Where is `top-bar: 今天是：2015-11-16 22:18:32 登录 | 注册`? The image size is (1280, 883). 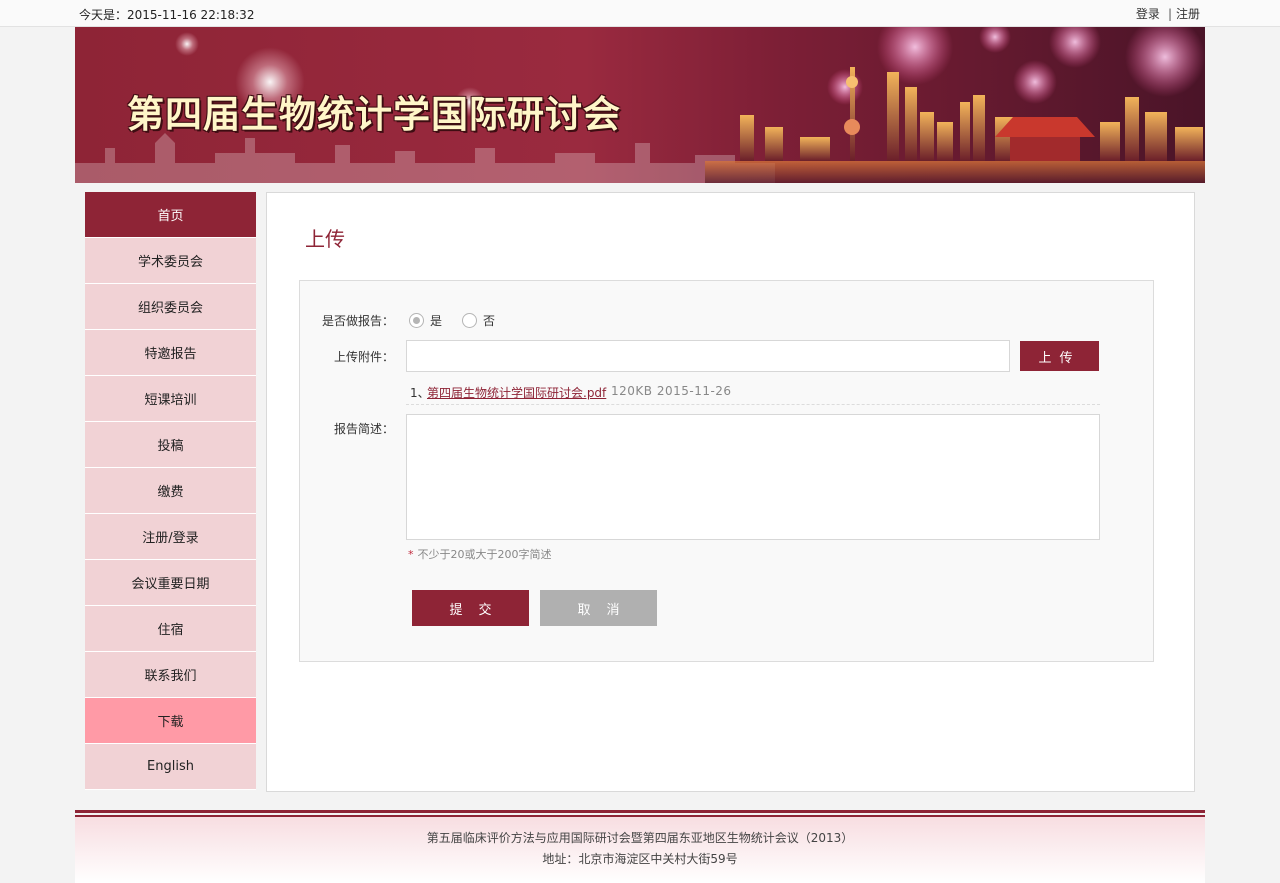 top-bar: 今天是：2015-11-16 22:18:32 登录 | 注册 is located at coordinates (640, 13).